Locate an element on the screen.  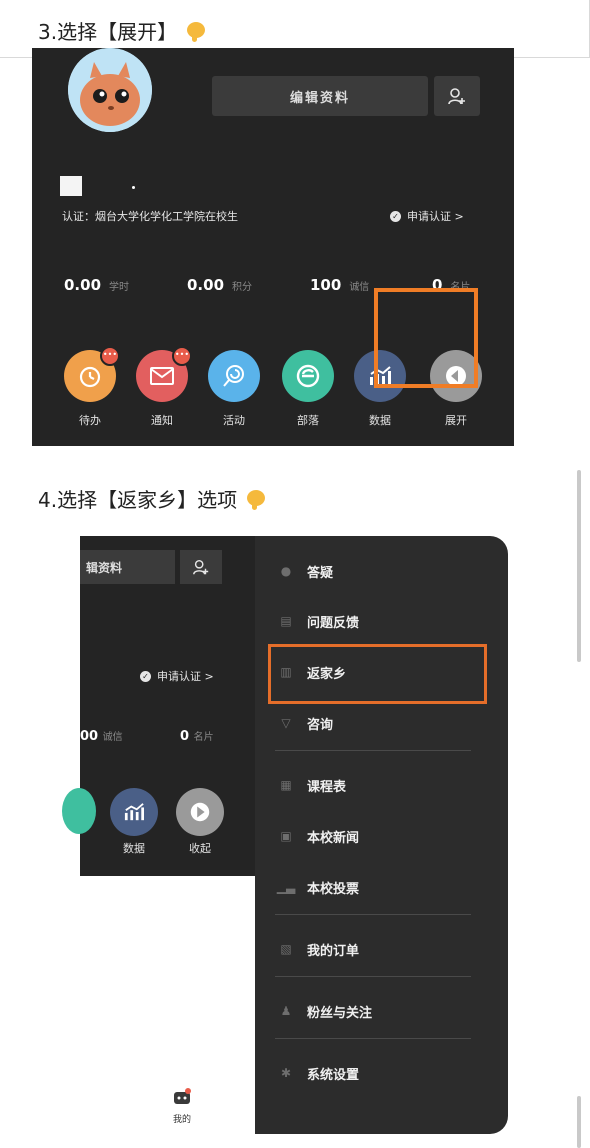
news-icon: ▣ is located at coordinates (286, 836).